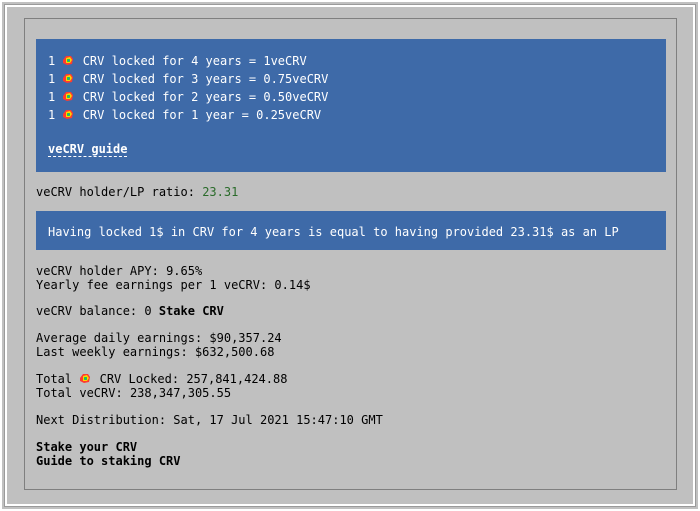  I want to click on daily-earnings-value: $90,357.24, so click(245, 338).